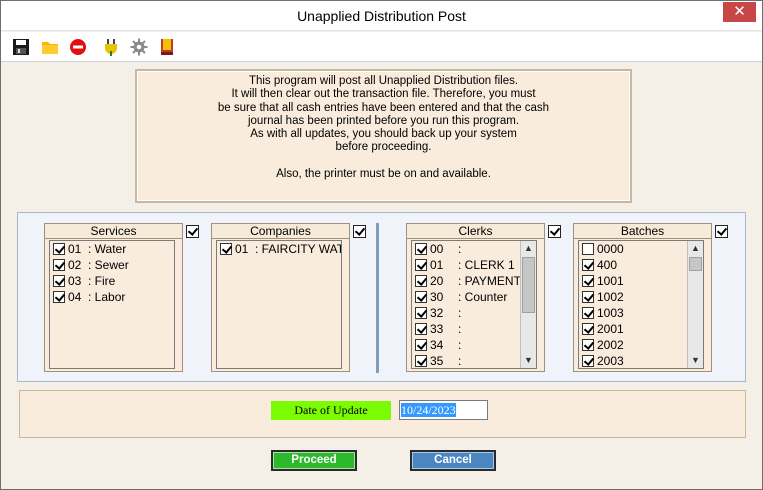 The height and width of the screenshot is (490, 763). I want to click on batches-list: 0000 400 1001 1002 1003 2001 2002 2003 ▲ ▼, so click(641, 304).